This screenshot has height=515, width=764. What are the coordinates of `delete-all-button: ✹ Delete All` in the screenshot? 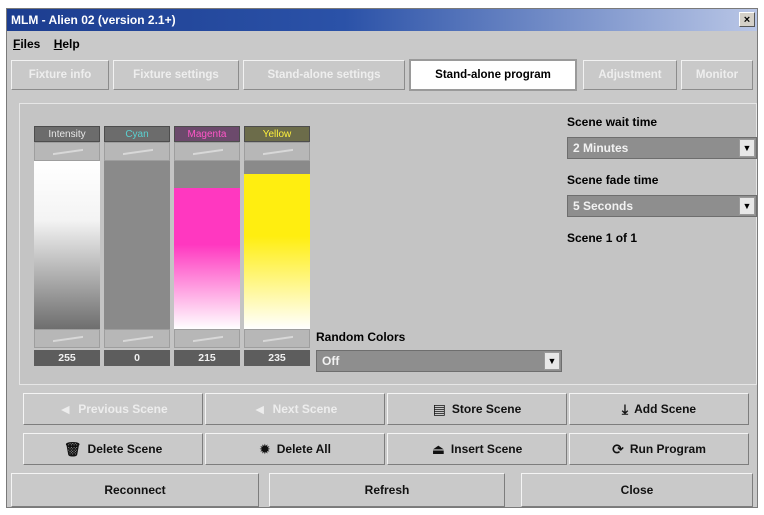 It's located at (295, 449).